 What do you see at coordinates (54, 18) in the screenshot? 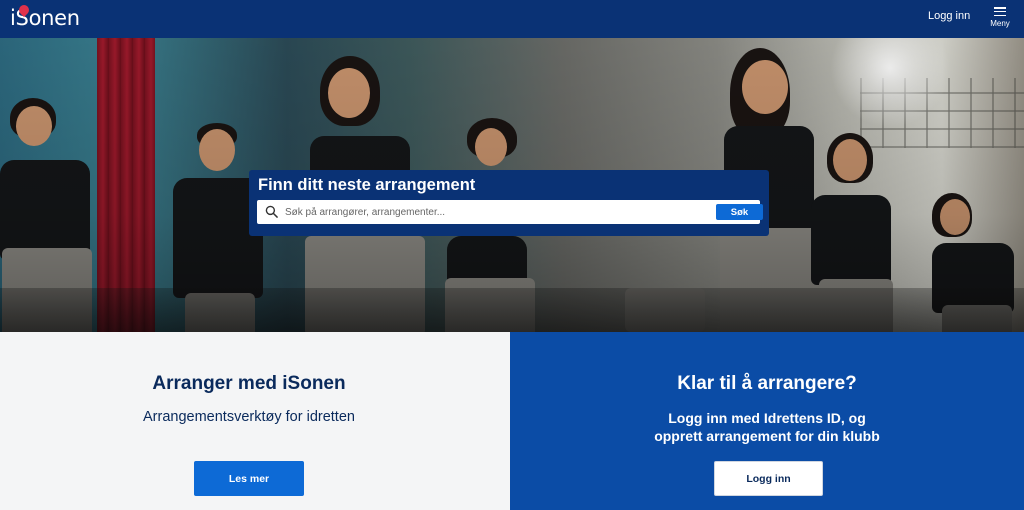
I see `logo-rest: onen` at bounding box center [54, 18].